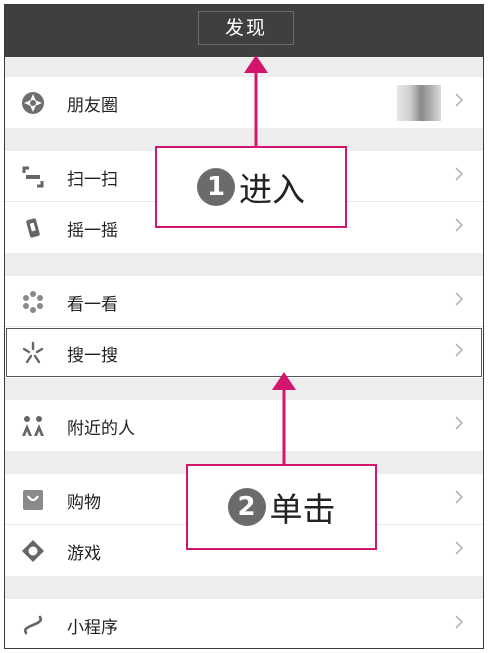 This screenshot has width=490, height=653. What do you see at coordinates (92, 305) in the screenshot?
I see `menu-item-label: 看一看` at bounding box center [92, 305].